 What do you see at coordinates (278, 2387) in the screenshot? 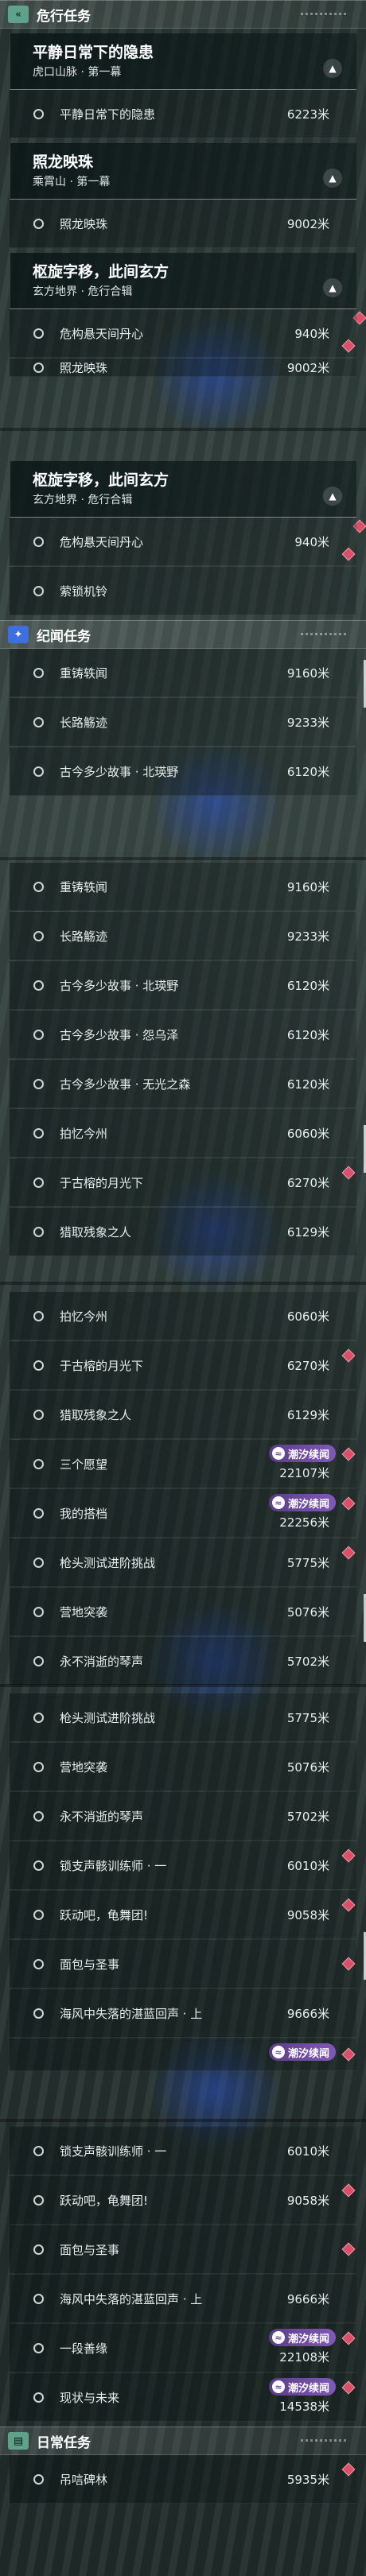
I see `wave-icon: ≈` at bounding box center [278, 2387].